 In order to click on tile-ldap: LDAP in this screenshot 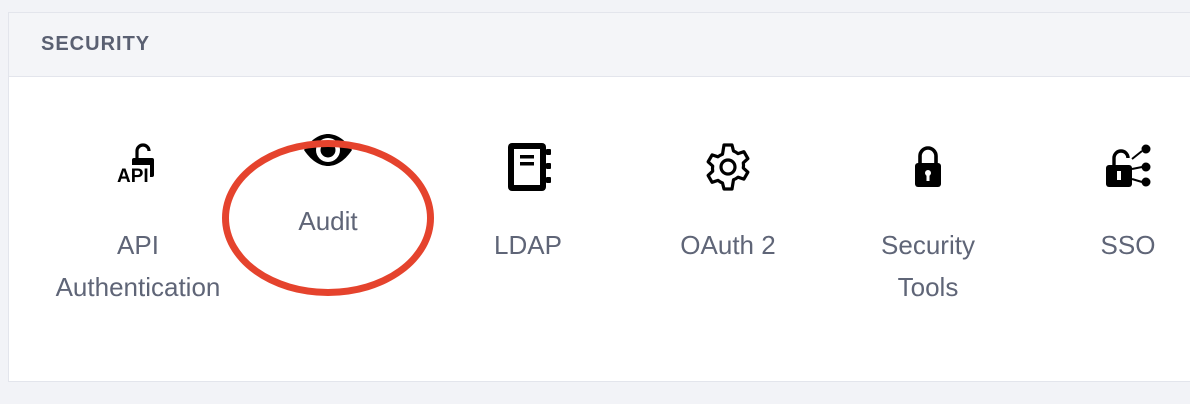, I will do `click(528, 194)`.